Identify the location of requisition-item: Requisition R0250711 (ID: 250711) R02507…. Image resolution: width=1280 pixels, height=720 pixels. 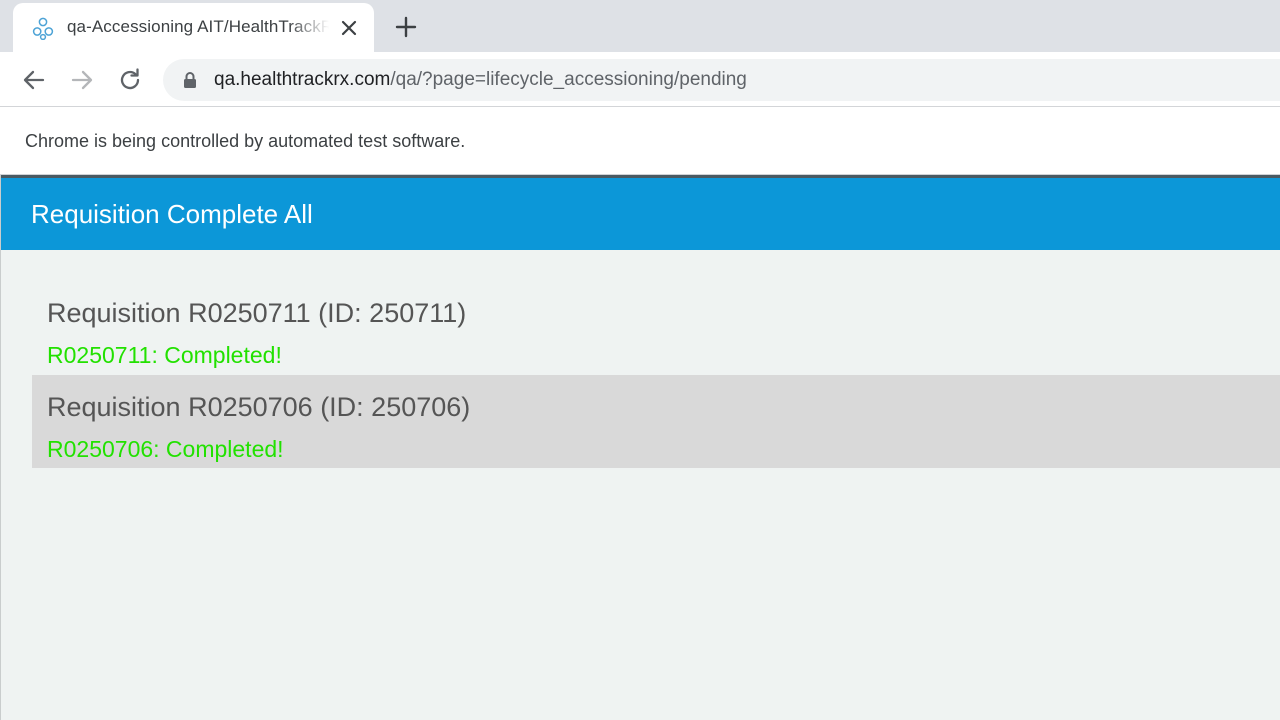
(656, 327).